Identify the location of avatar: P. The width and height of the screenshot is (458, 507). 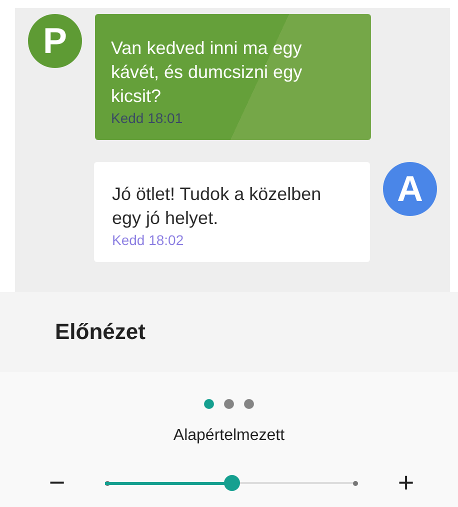
(55, 41).